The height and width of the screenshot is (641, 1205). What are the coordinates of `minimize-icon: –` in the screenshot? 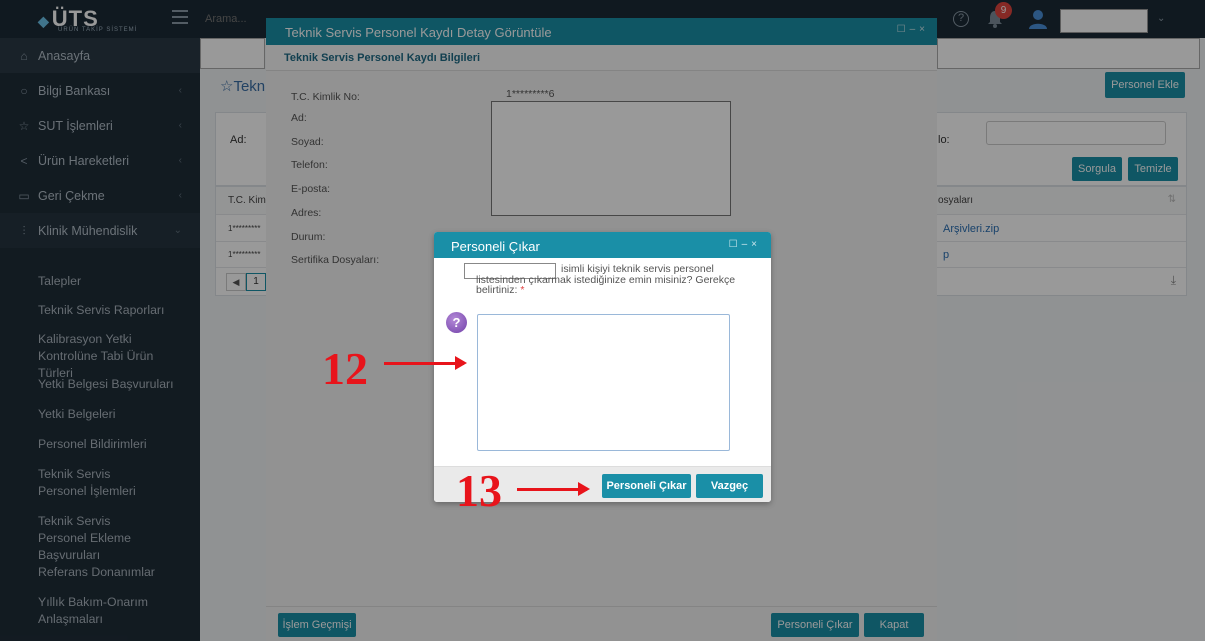 It's located at (747, 244).